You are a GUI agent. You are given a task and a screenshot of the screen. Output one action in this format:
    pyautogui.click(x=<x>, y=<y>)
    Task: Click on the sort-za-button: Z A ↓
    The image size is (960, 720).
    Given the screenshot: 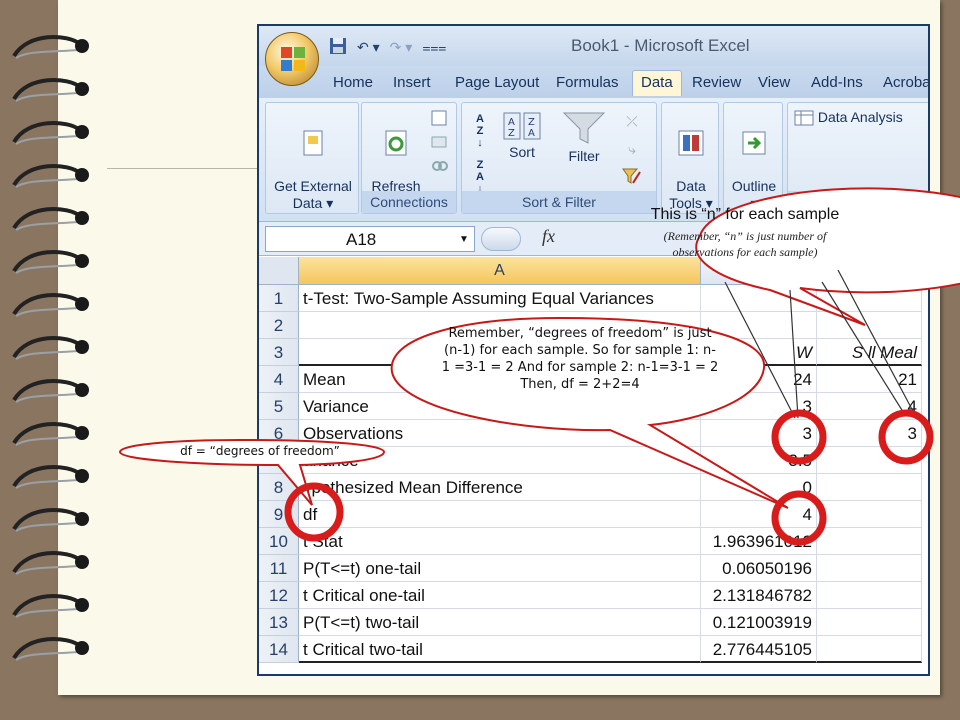 What is the action you would take?
    pyautogui.click(x=480, y=177)
    